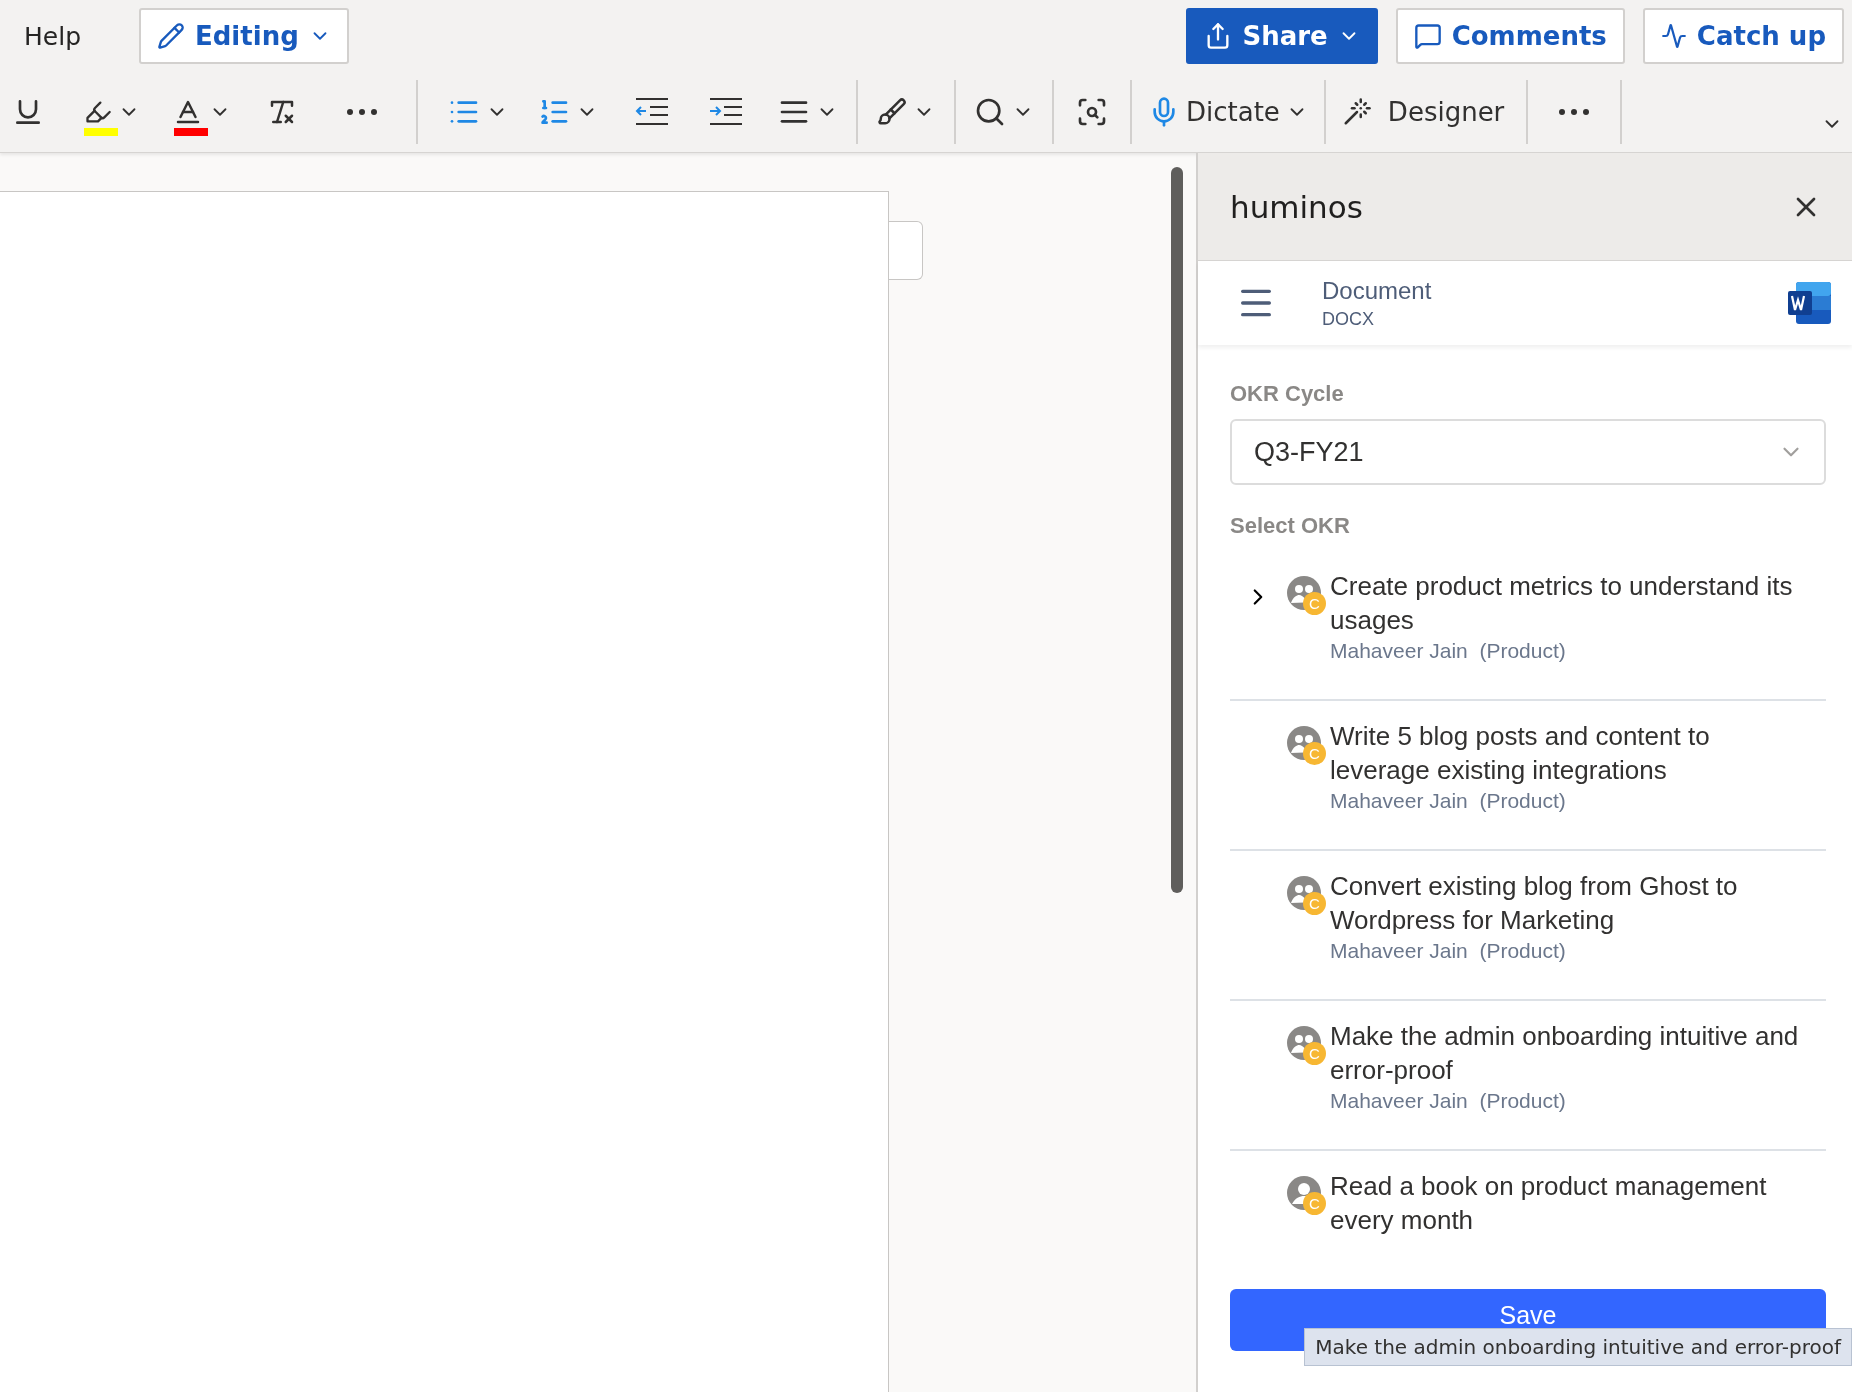  I want to click on help-menu: Help, so click(52, 36).